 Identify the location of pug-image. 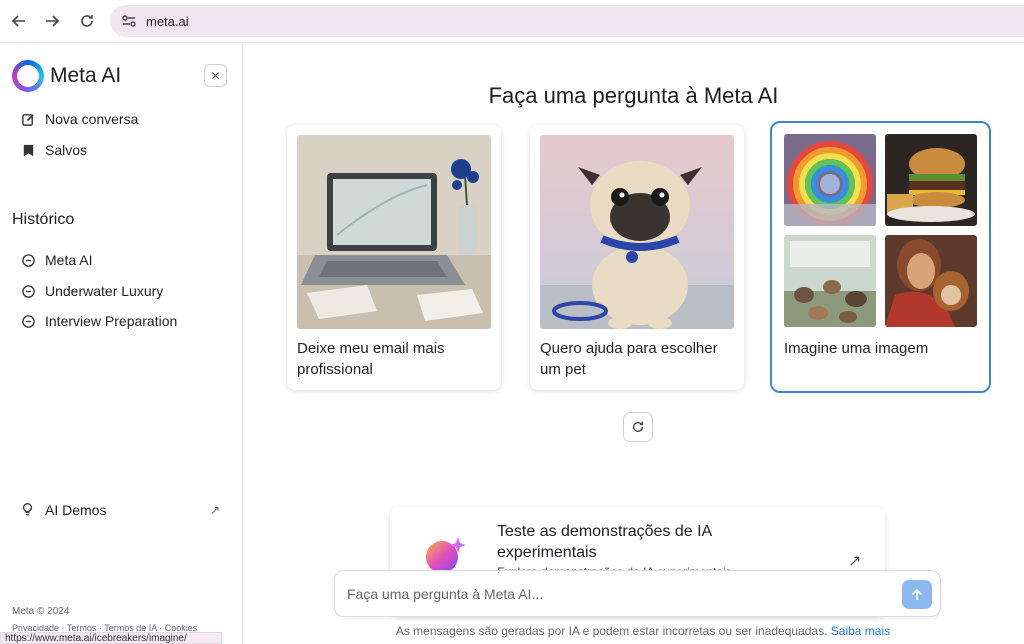
(637, 232).